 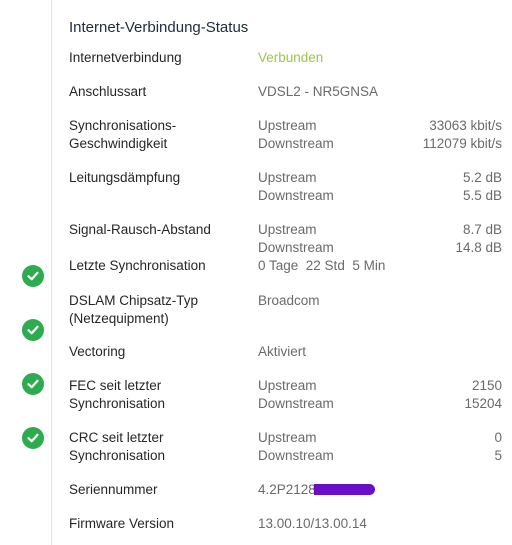 I want to click on row-label: Signal-Rausch-Abstand, so click(x=140, y=229).